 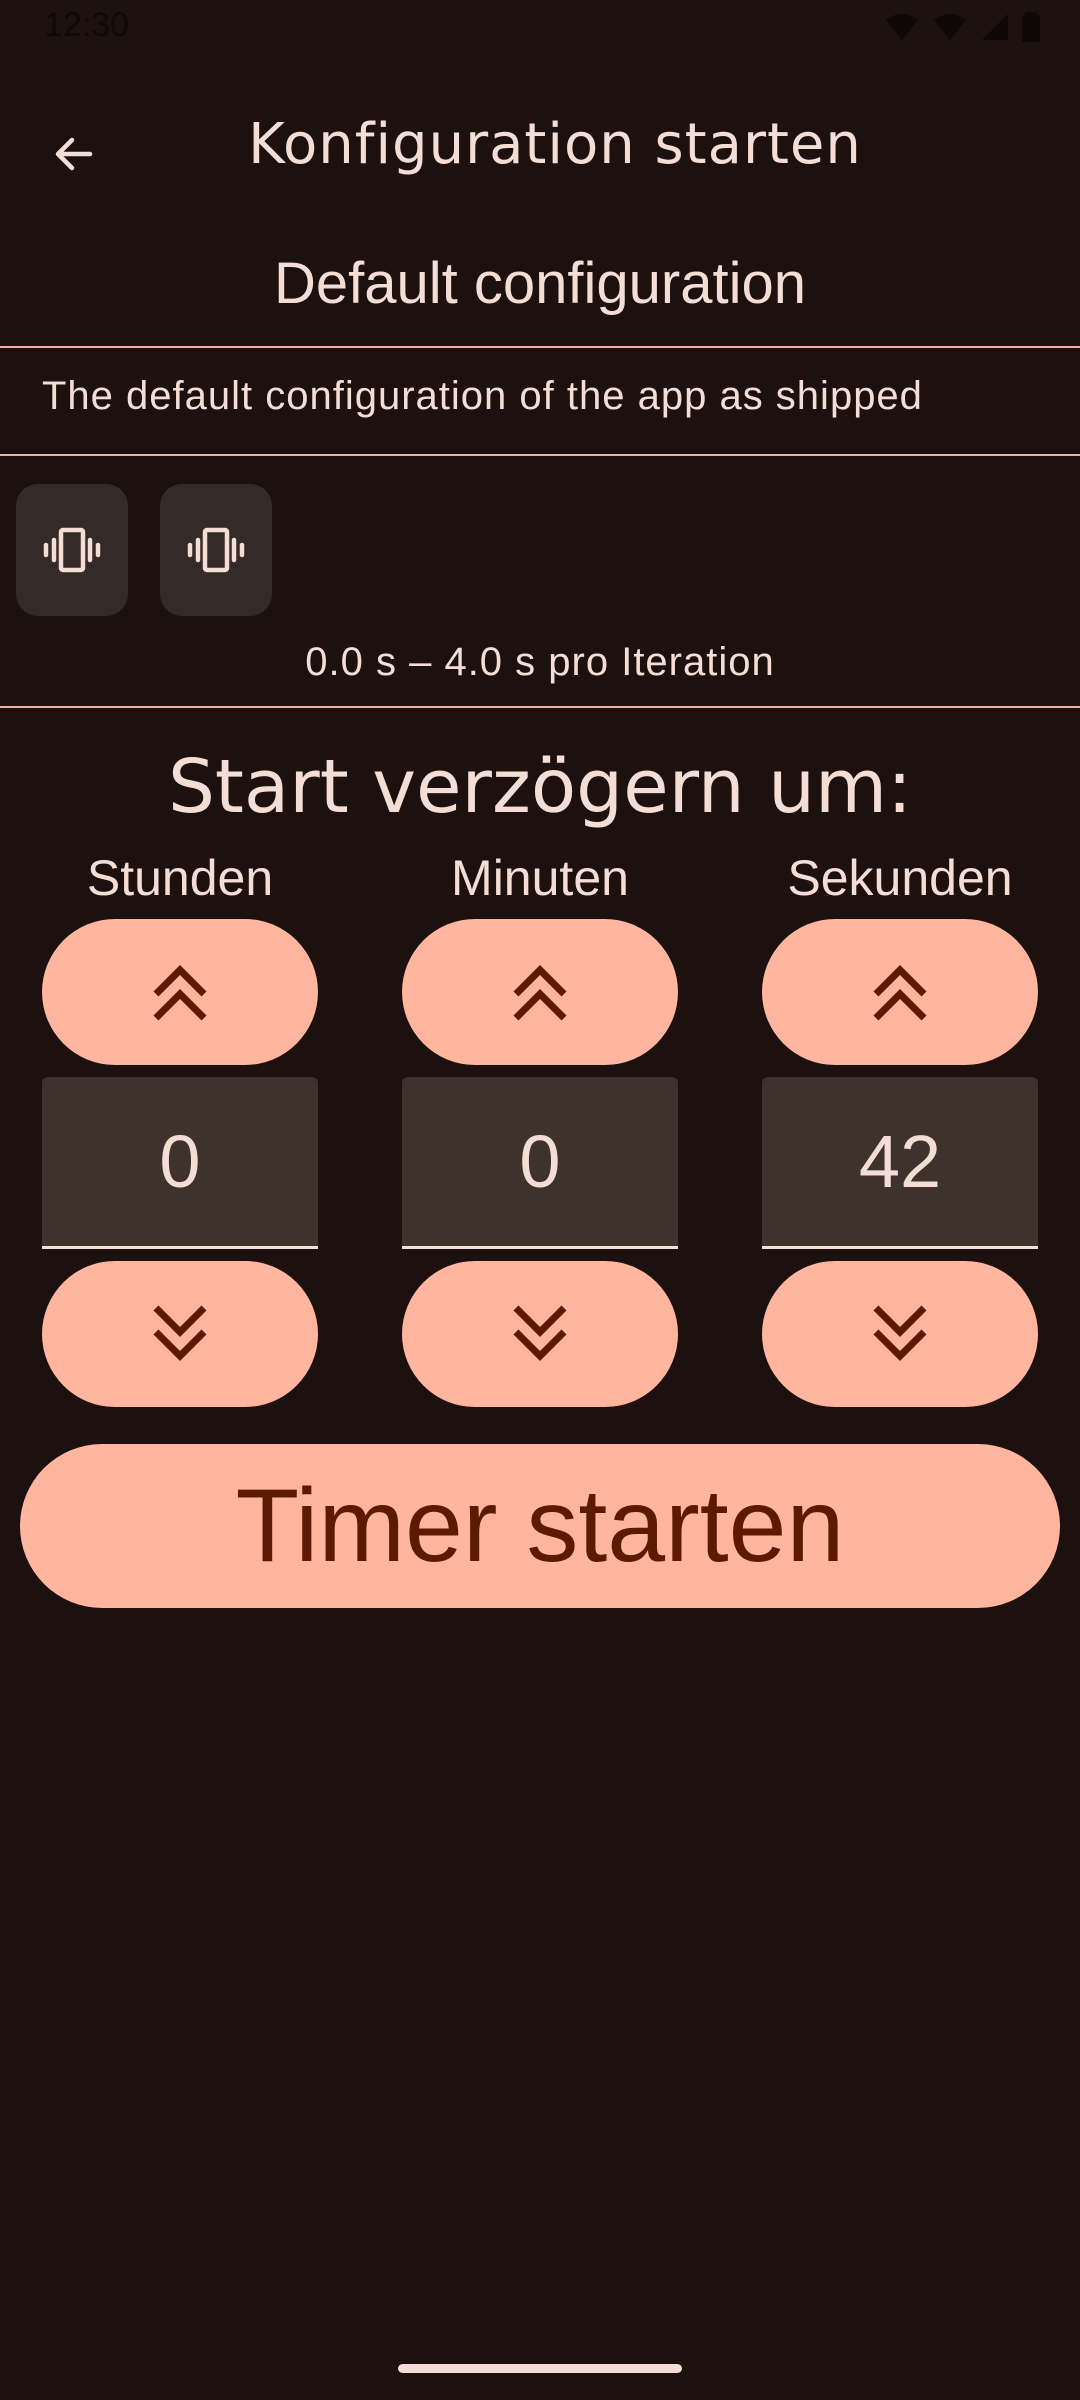 I want to click on hours-label: Stunden, so click(x=180, y=878).